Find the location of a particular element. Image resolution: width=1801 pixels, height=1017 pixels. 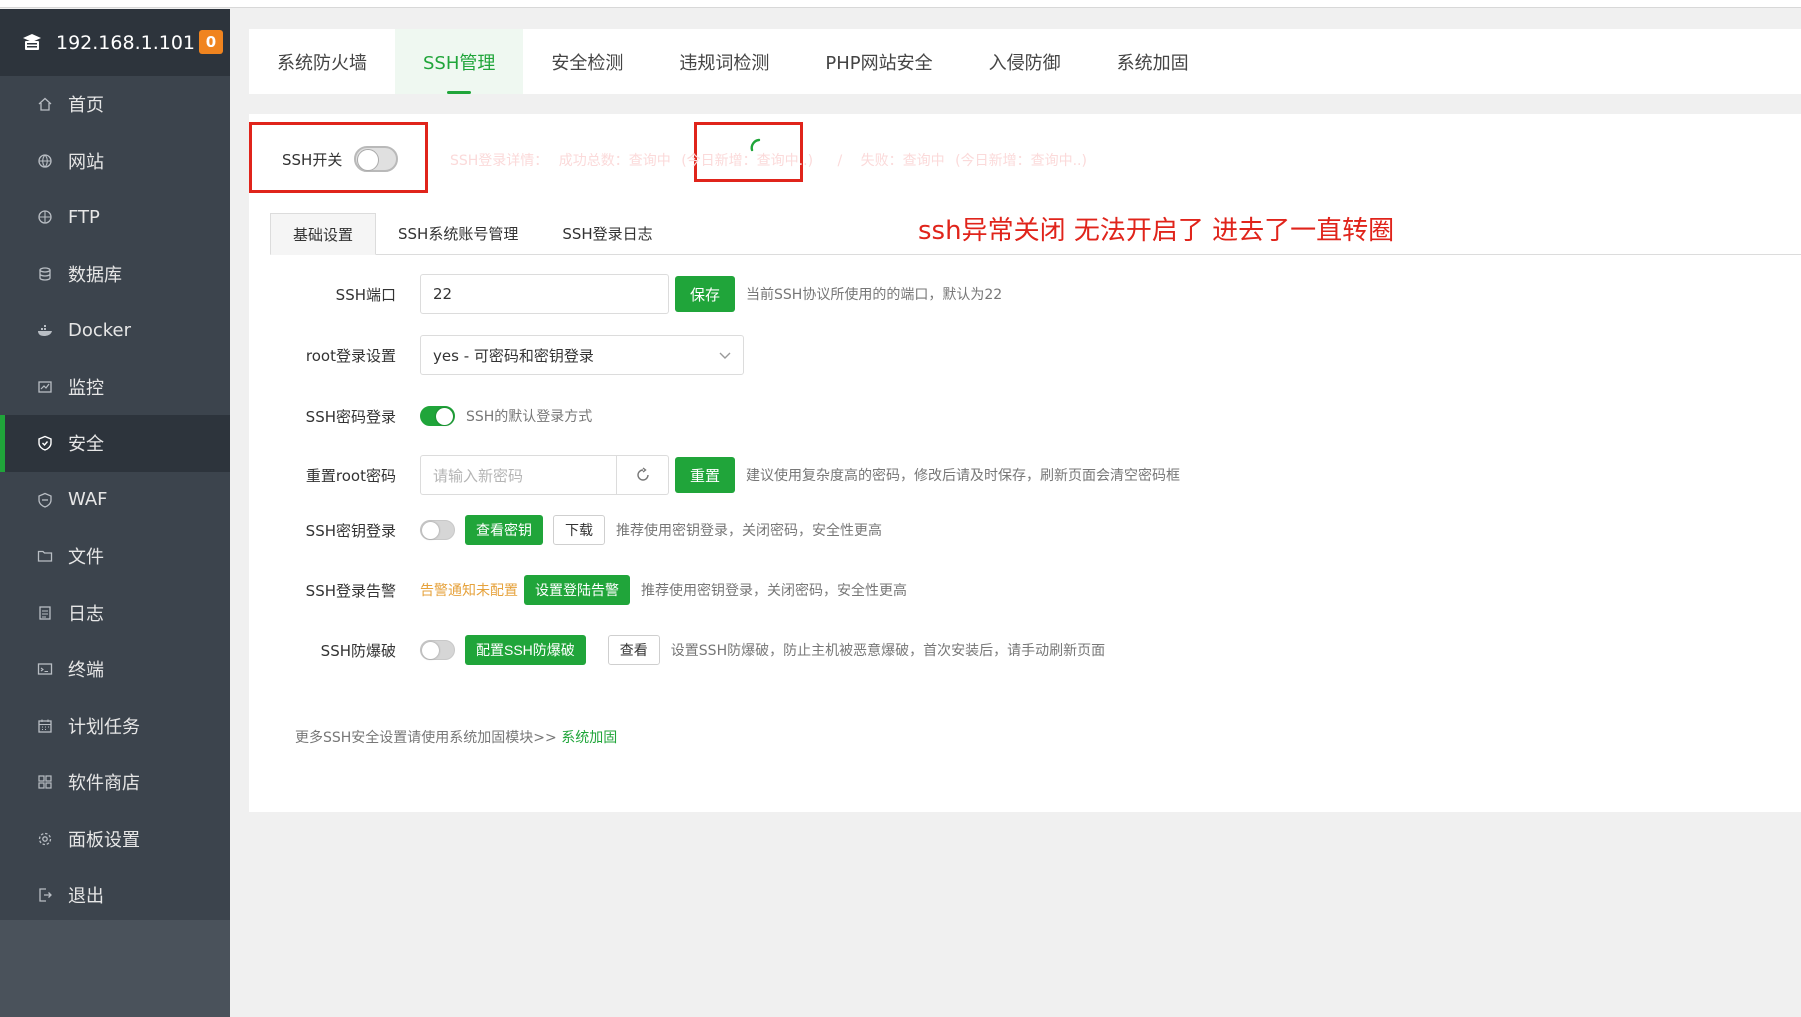

gear-icon is located at coordinates (45, 839).